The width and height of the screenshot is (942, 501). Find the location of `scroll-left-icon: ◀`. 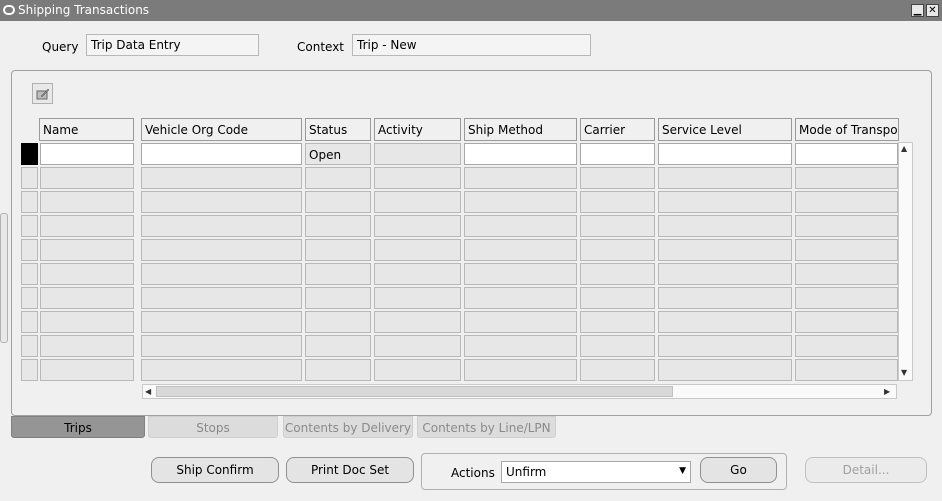

scroll-left-icon: ◀ is located at coordinates (148, 391).